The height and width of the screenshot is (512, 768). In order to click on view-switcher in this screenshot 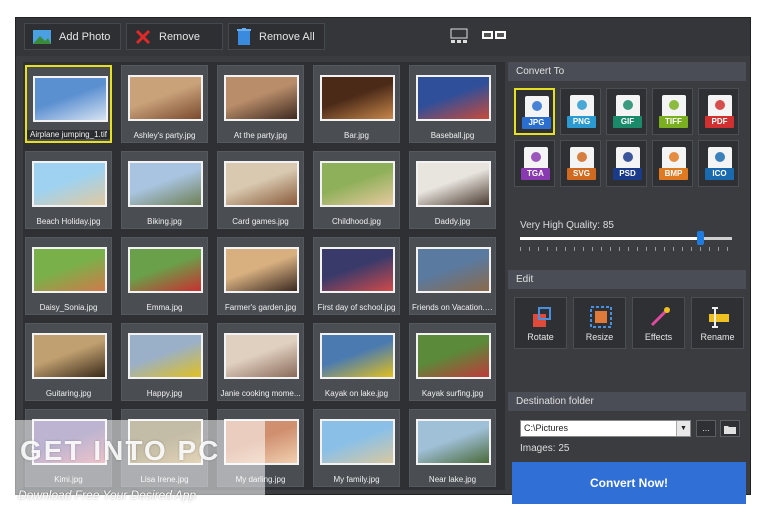, I will do `click(478, 38)`.